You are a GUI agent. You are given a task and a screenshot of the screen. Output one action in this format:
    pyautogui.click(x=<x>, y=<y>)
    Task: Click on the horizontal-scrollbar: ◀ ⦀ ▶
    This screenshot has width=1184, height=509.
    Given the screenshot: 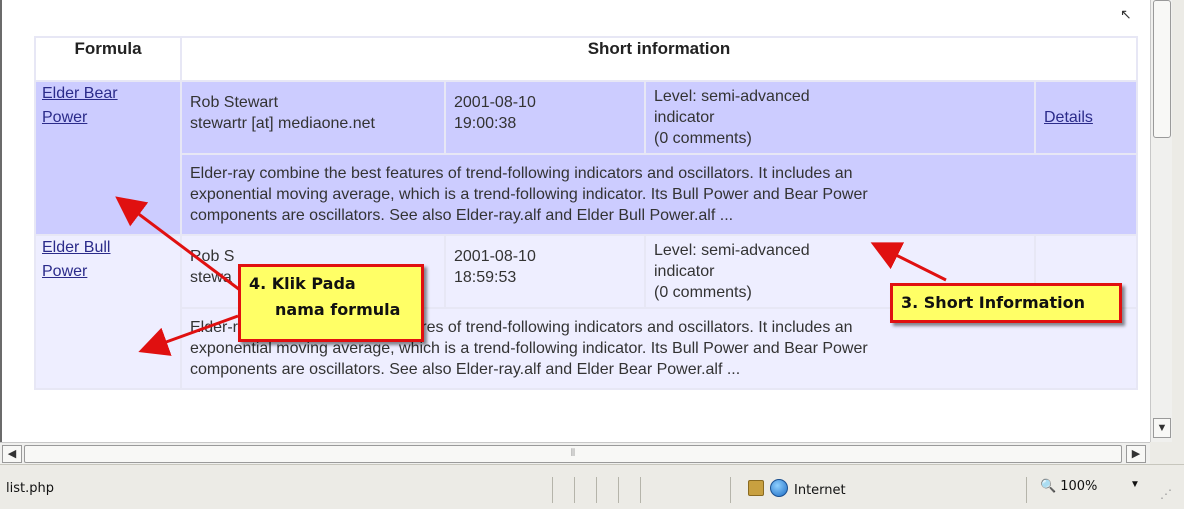 What is the action you would take?
    pyautogui.click(x=575, y=453)
    